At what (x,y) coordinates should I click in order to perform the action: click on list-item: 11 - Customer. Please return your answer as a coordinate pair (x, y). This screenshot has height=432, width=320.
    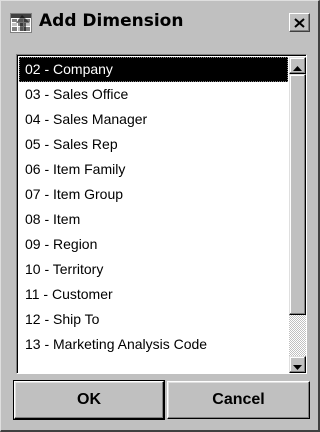
    Looking at the image, I should click on (153, 294).